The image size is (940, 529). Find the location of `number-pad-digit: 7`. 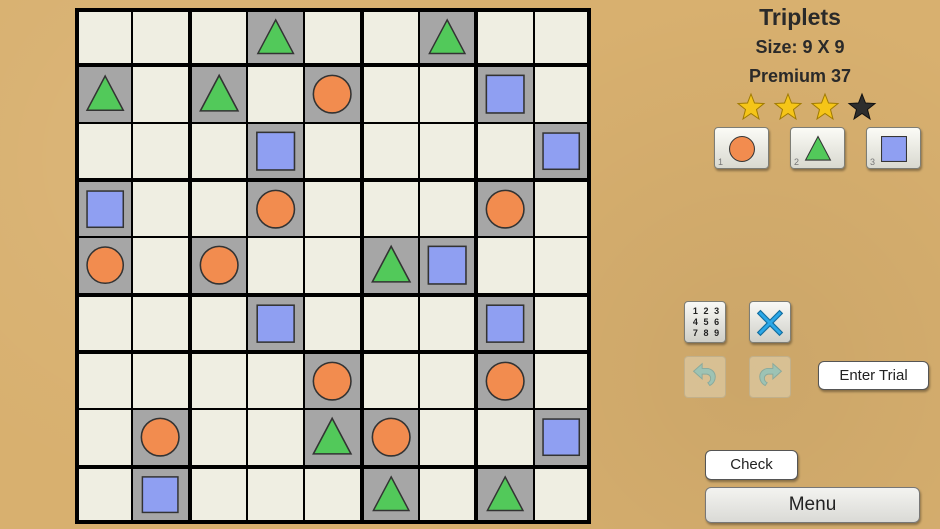

number-pad-digit: 7 is located at coordinates (695, 333).